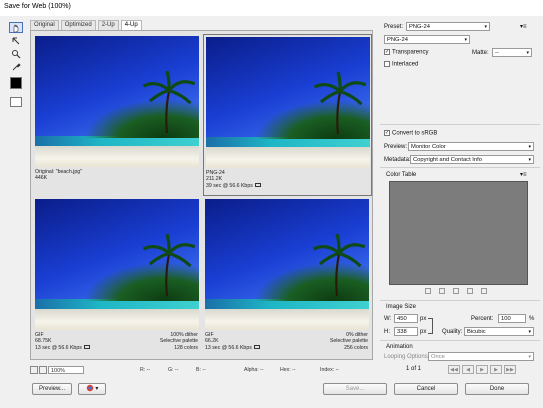 The height and width of the screenshot is (408, 543). I want to click on play-button: ▶, so click(482, 369).